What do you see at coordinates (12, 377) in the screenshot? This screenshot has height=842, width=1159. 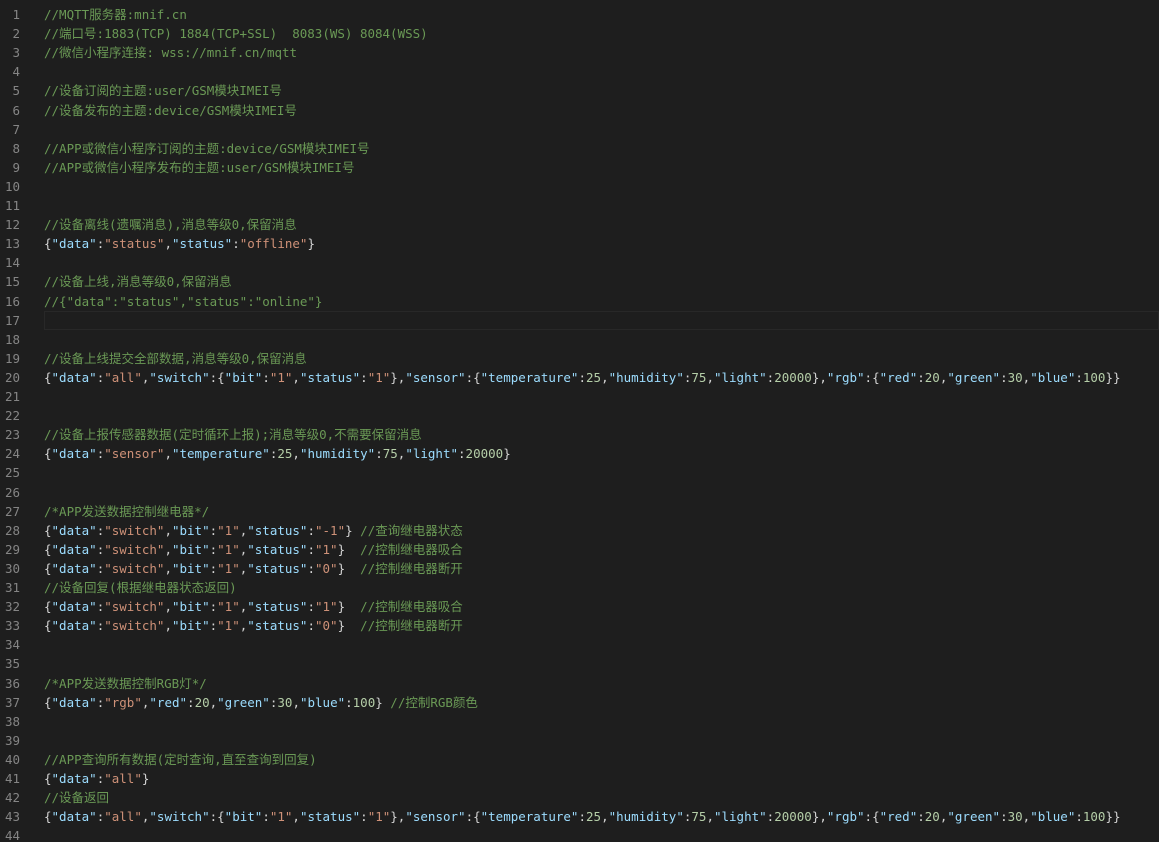 I see `line-number: 20` at bounding box center [12, 377].